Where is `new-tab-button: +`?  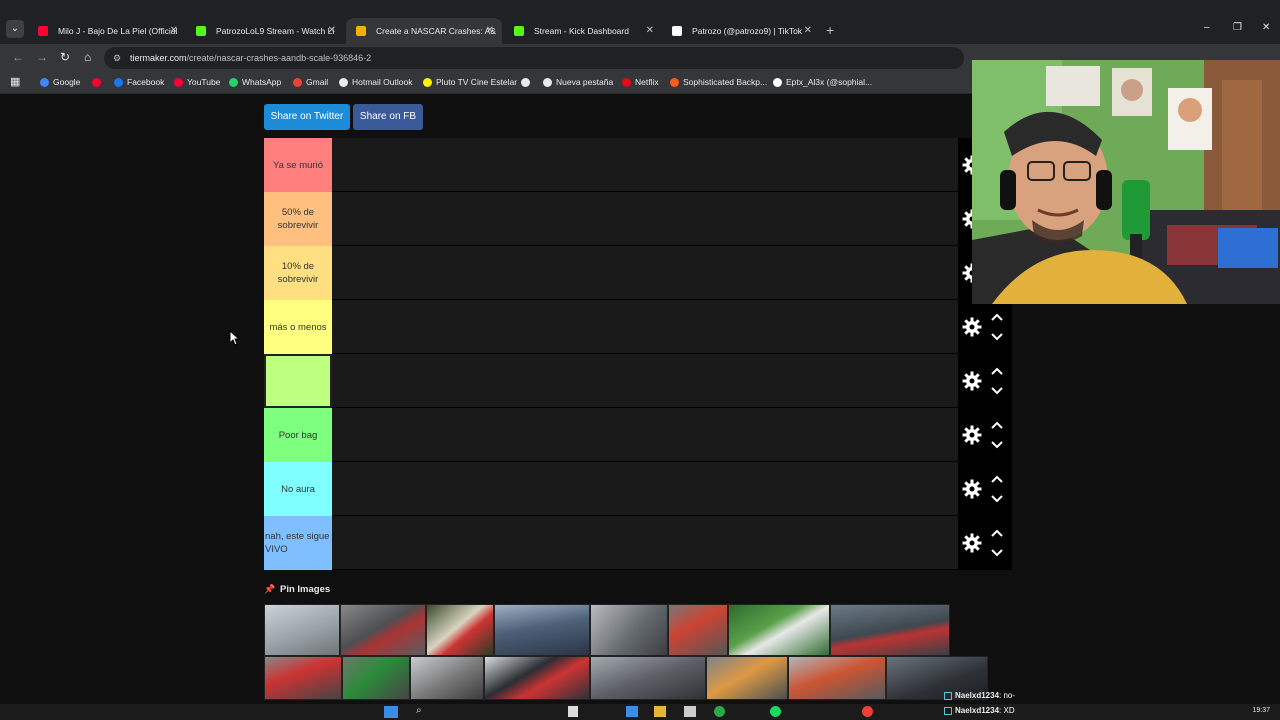 new-tab-button: + is located at coordinates (830, 30).